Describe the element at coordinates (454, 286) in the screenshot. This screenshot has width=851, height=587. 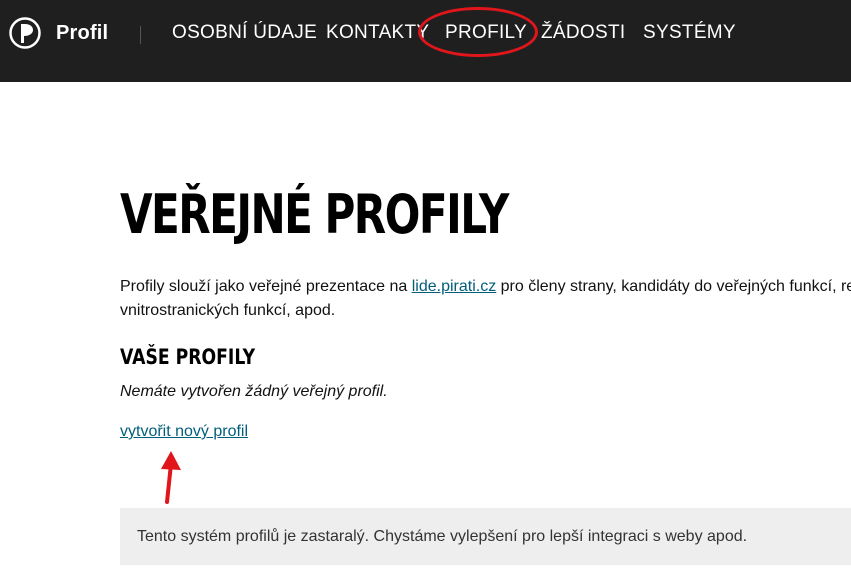
I see `lide-pirati-link: lide.pirati.cz` at that location.